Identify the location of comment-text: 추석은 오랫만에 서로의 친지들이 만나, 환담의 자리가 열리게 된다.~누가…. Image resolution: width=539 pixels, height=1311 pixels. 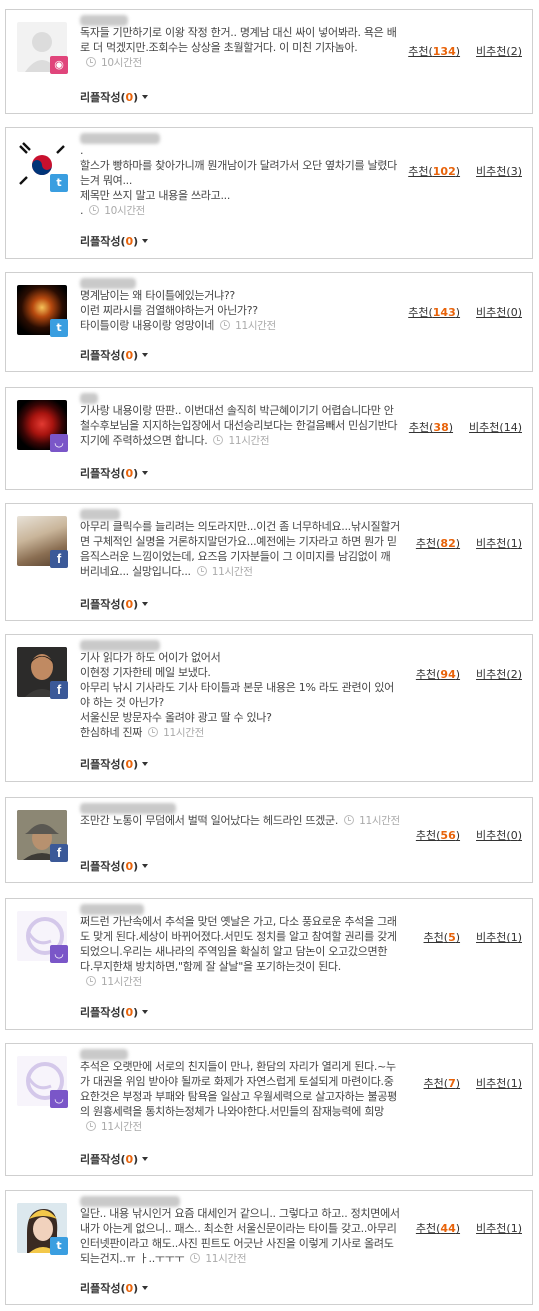
(238, 1089).